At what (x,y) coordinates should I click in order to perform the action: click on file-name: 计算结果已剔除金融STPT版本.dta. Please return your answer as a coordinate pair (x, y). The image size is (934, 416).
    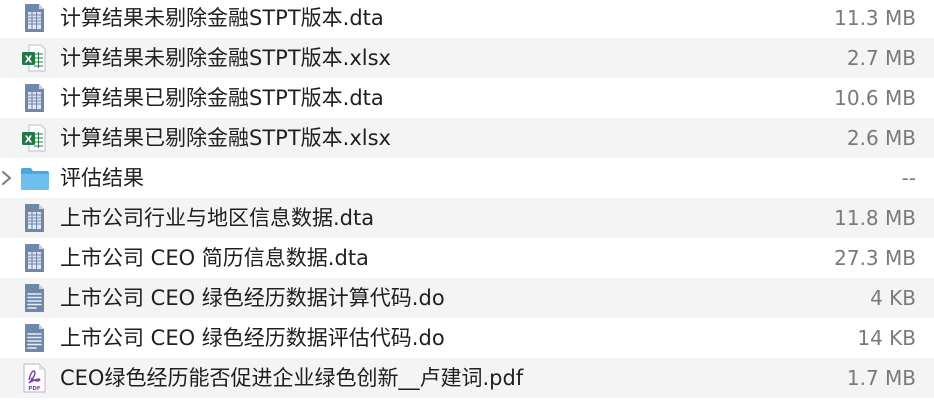
    Looking at the image, I should click on (222, 98).